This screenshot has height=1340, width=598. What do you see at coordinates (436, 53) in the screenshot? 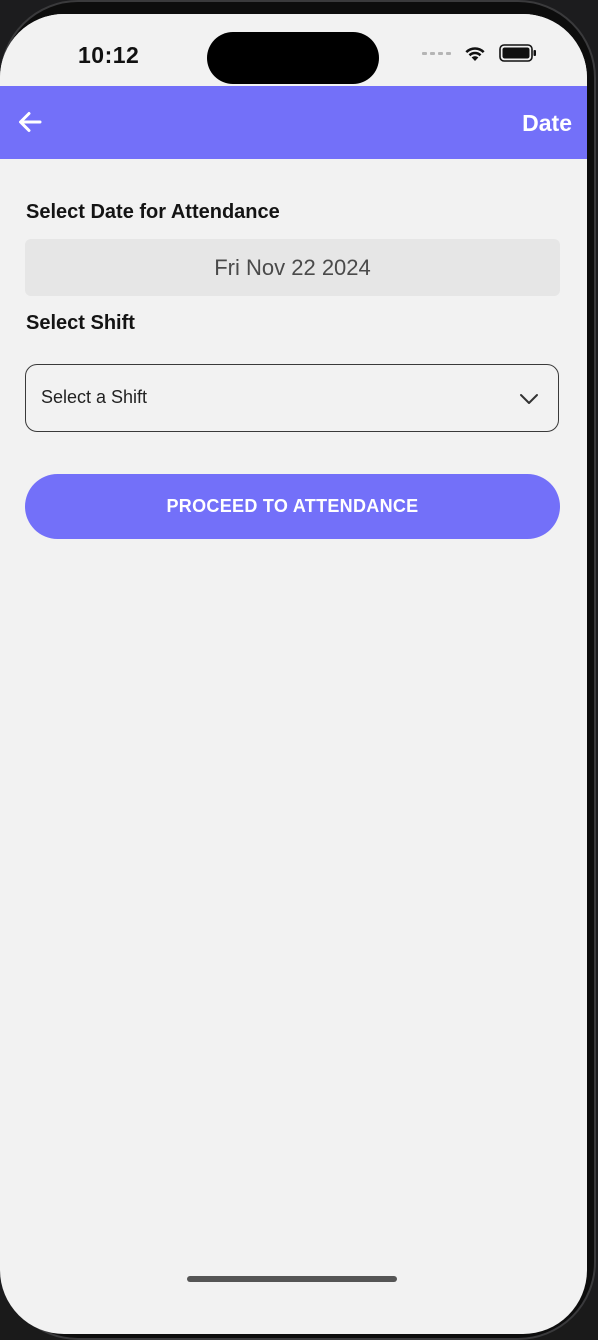
I see `cellular-dots-icon` at bounding box center [436, 53].